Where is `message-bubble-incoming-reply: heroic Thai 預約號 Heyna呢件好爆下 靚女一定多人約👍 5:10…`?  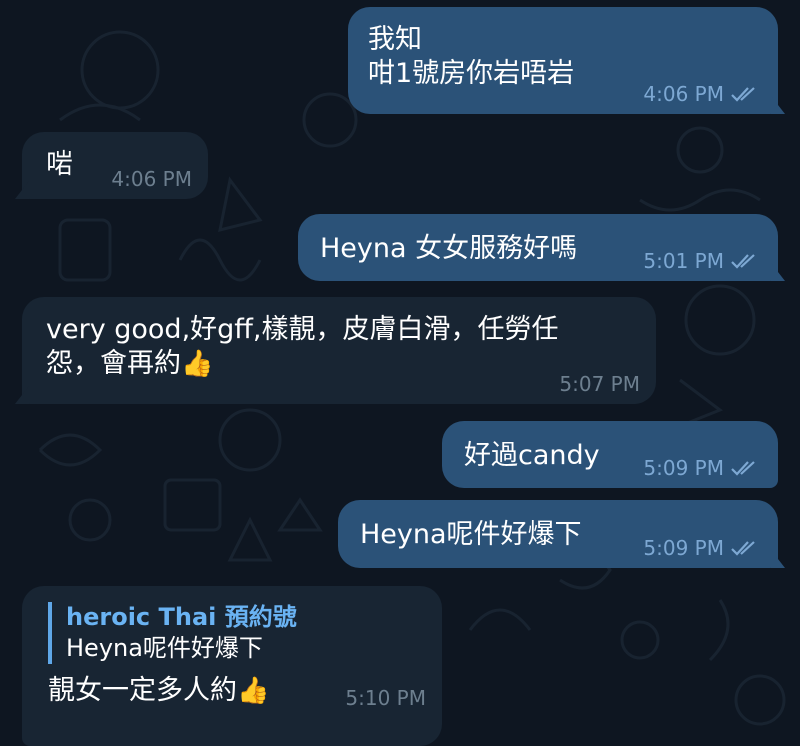
message-bubble-incoming-reply: heroic Thai 預約號 Heyna呢件好爆下 靚女一定多人約👍 5:10… is located at coordinates (232, 666).